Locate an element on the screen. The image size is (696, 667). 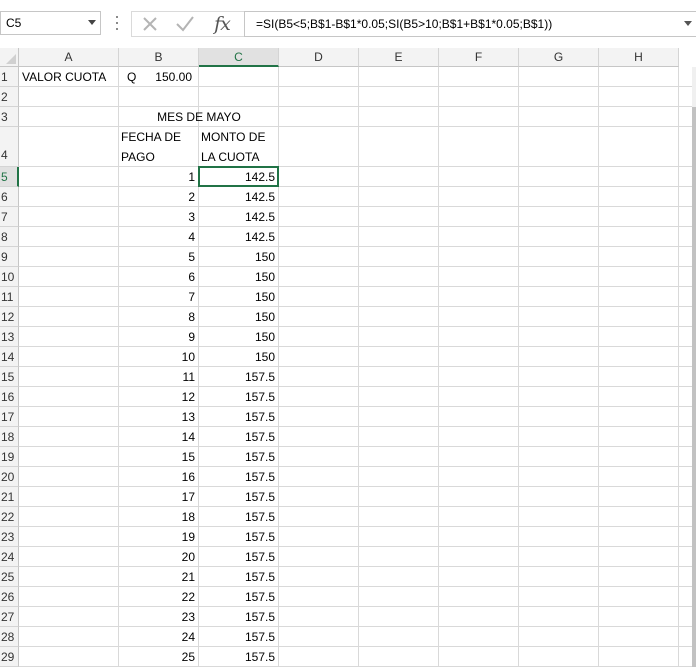
table-cell-day: 21 is located at coordinates (158, 577).